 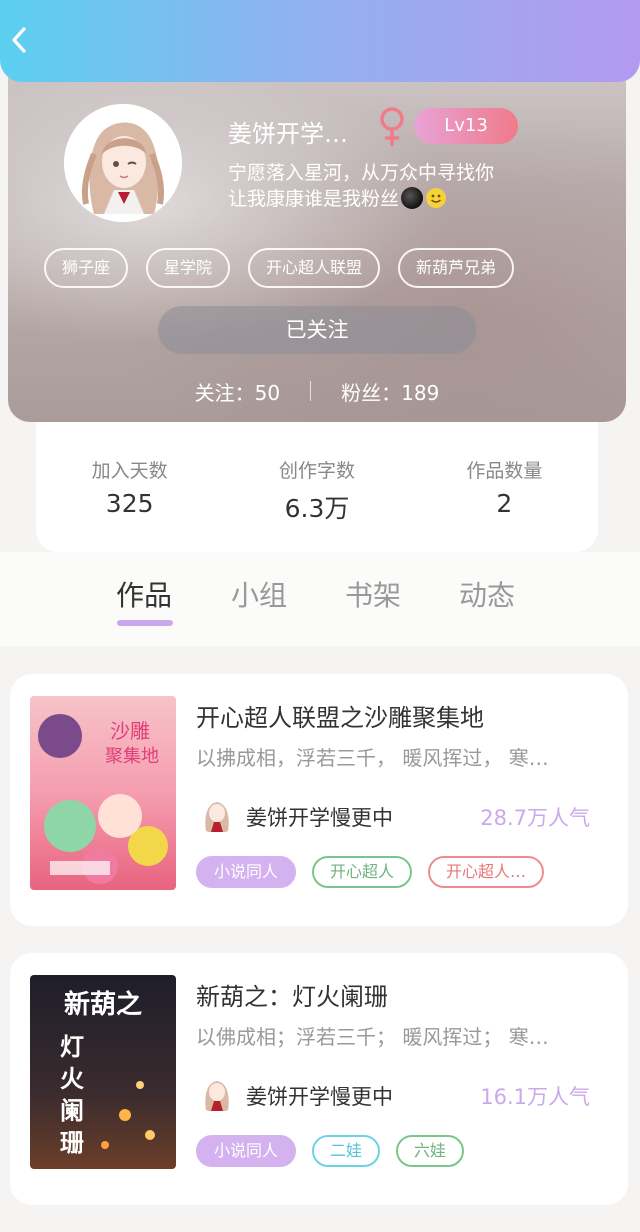 I want to click on work-cover: 新葫之 灯 火 阑 珊, so click(x=103, y=1072).